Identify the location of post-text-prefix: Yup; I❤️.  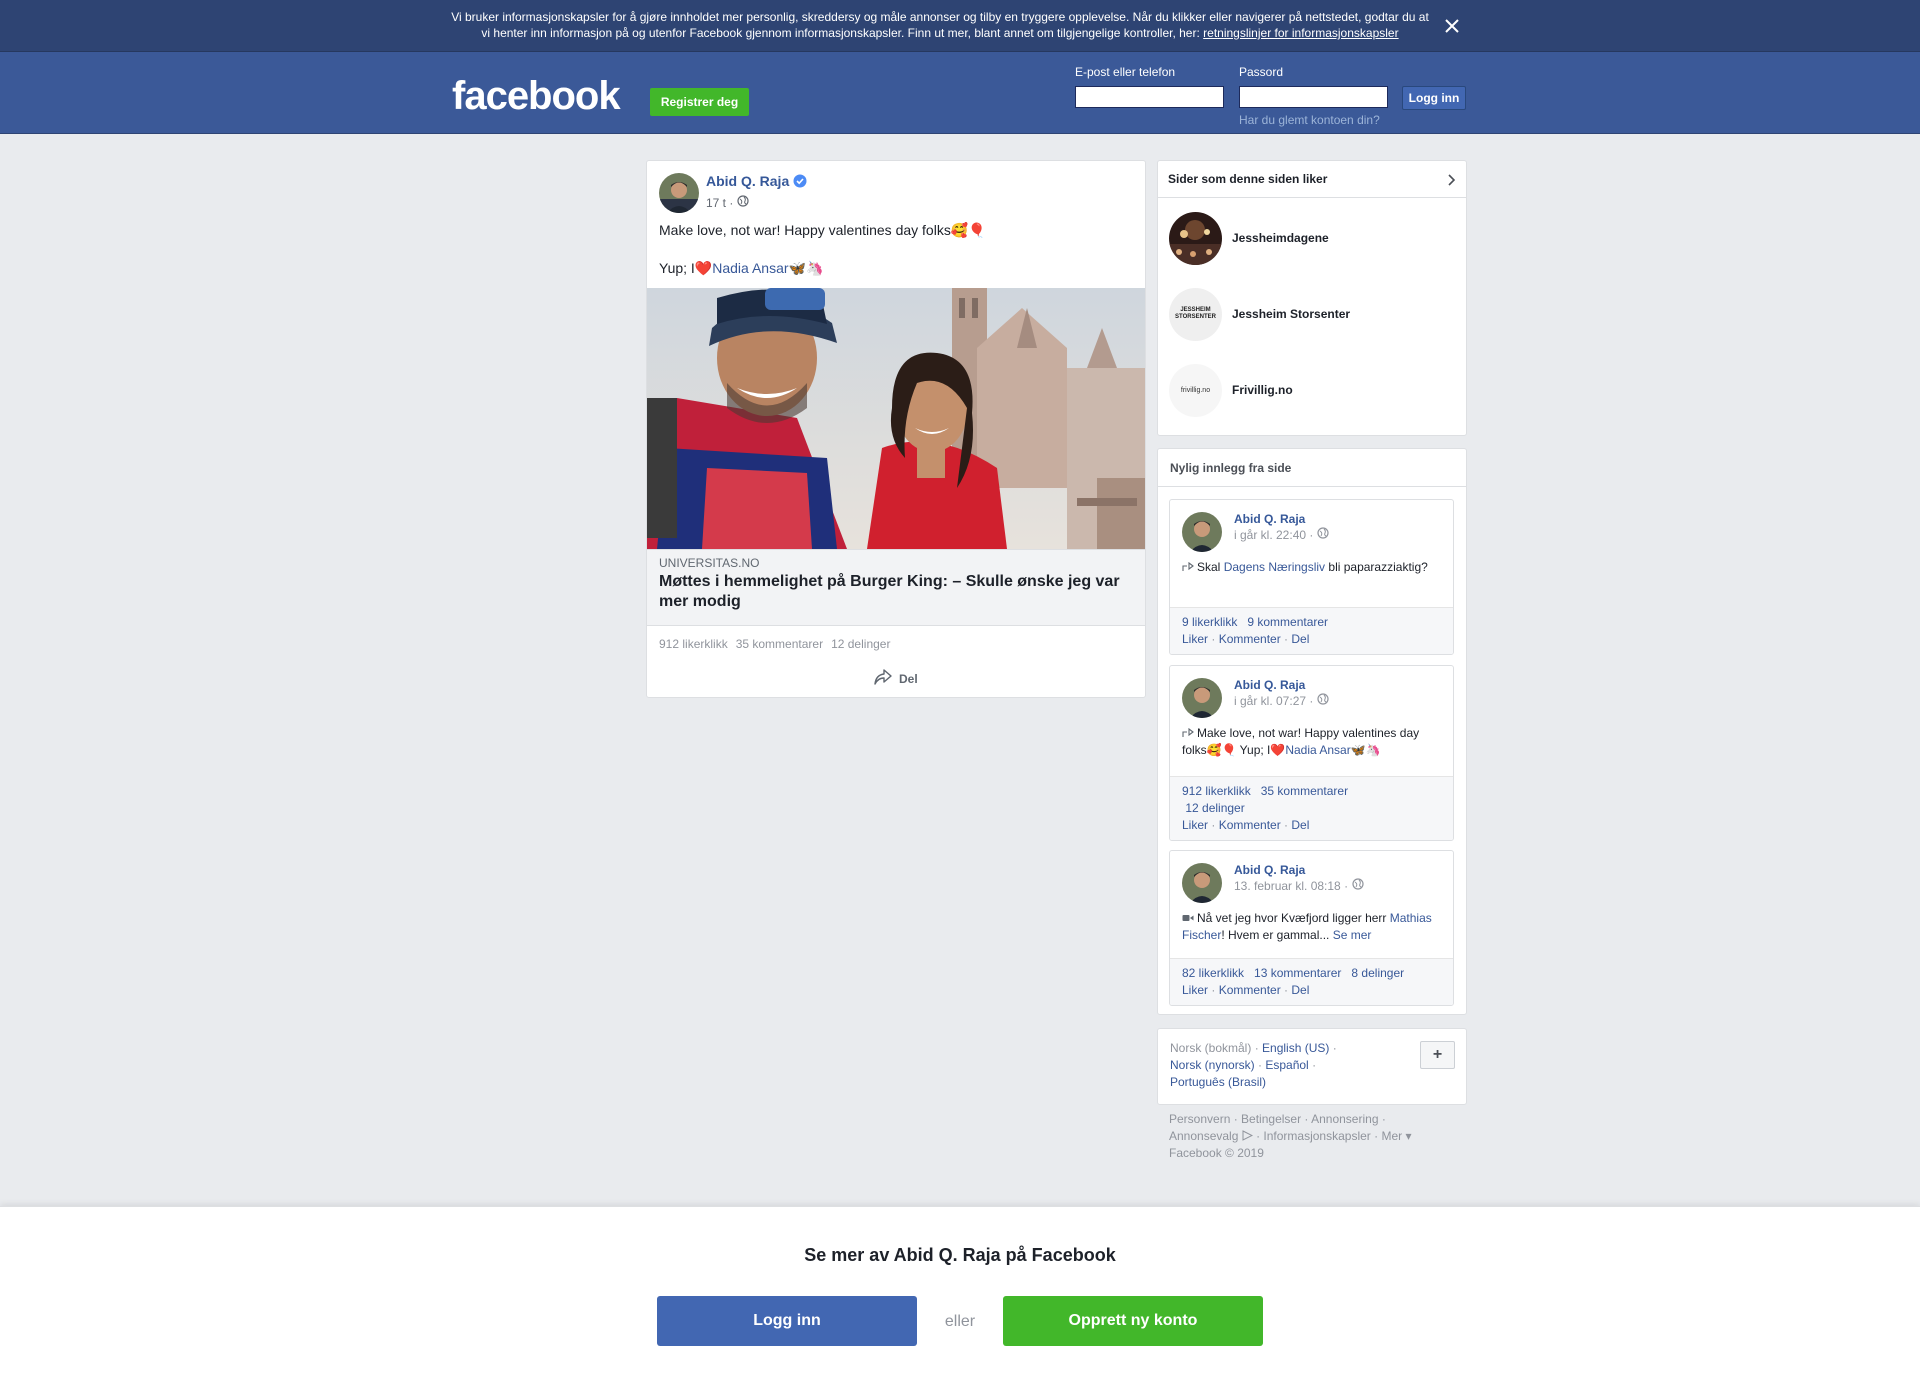
(686, 268).